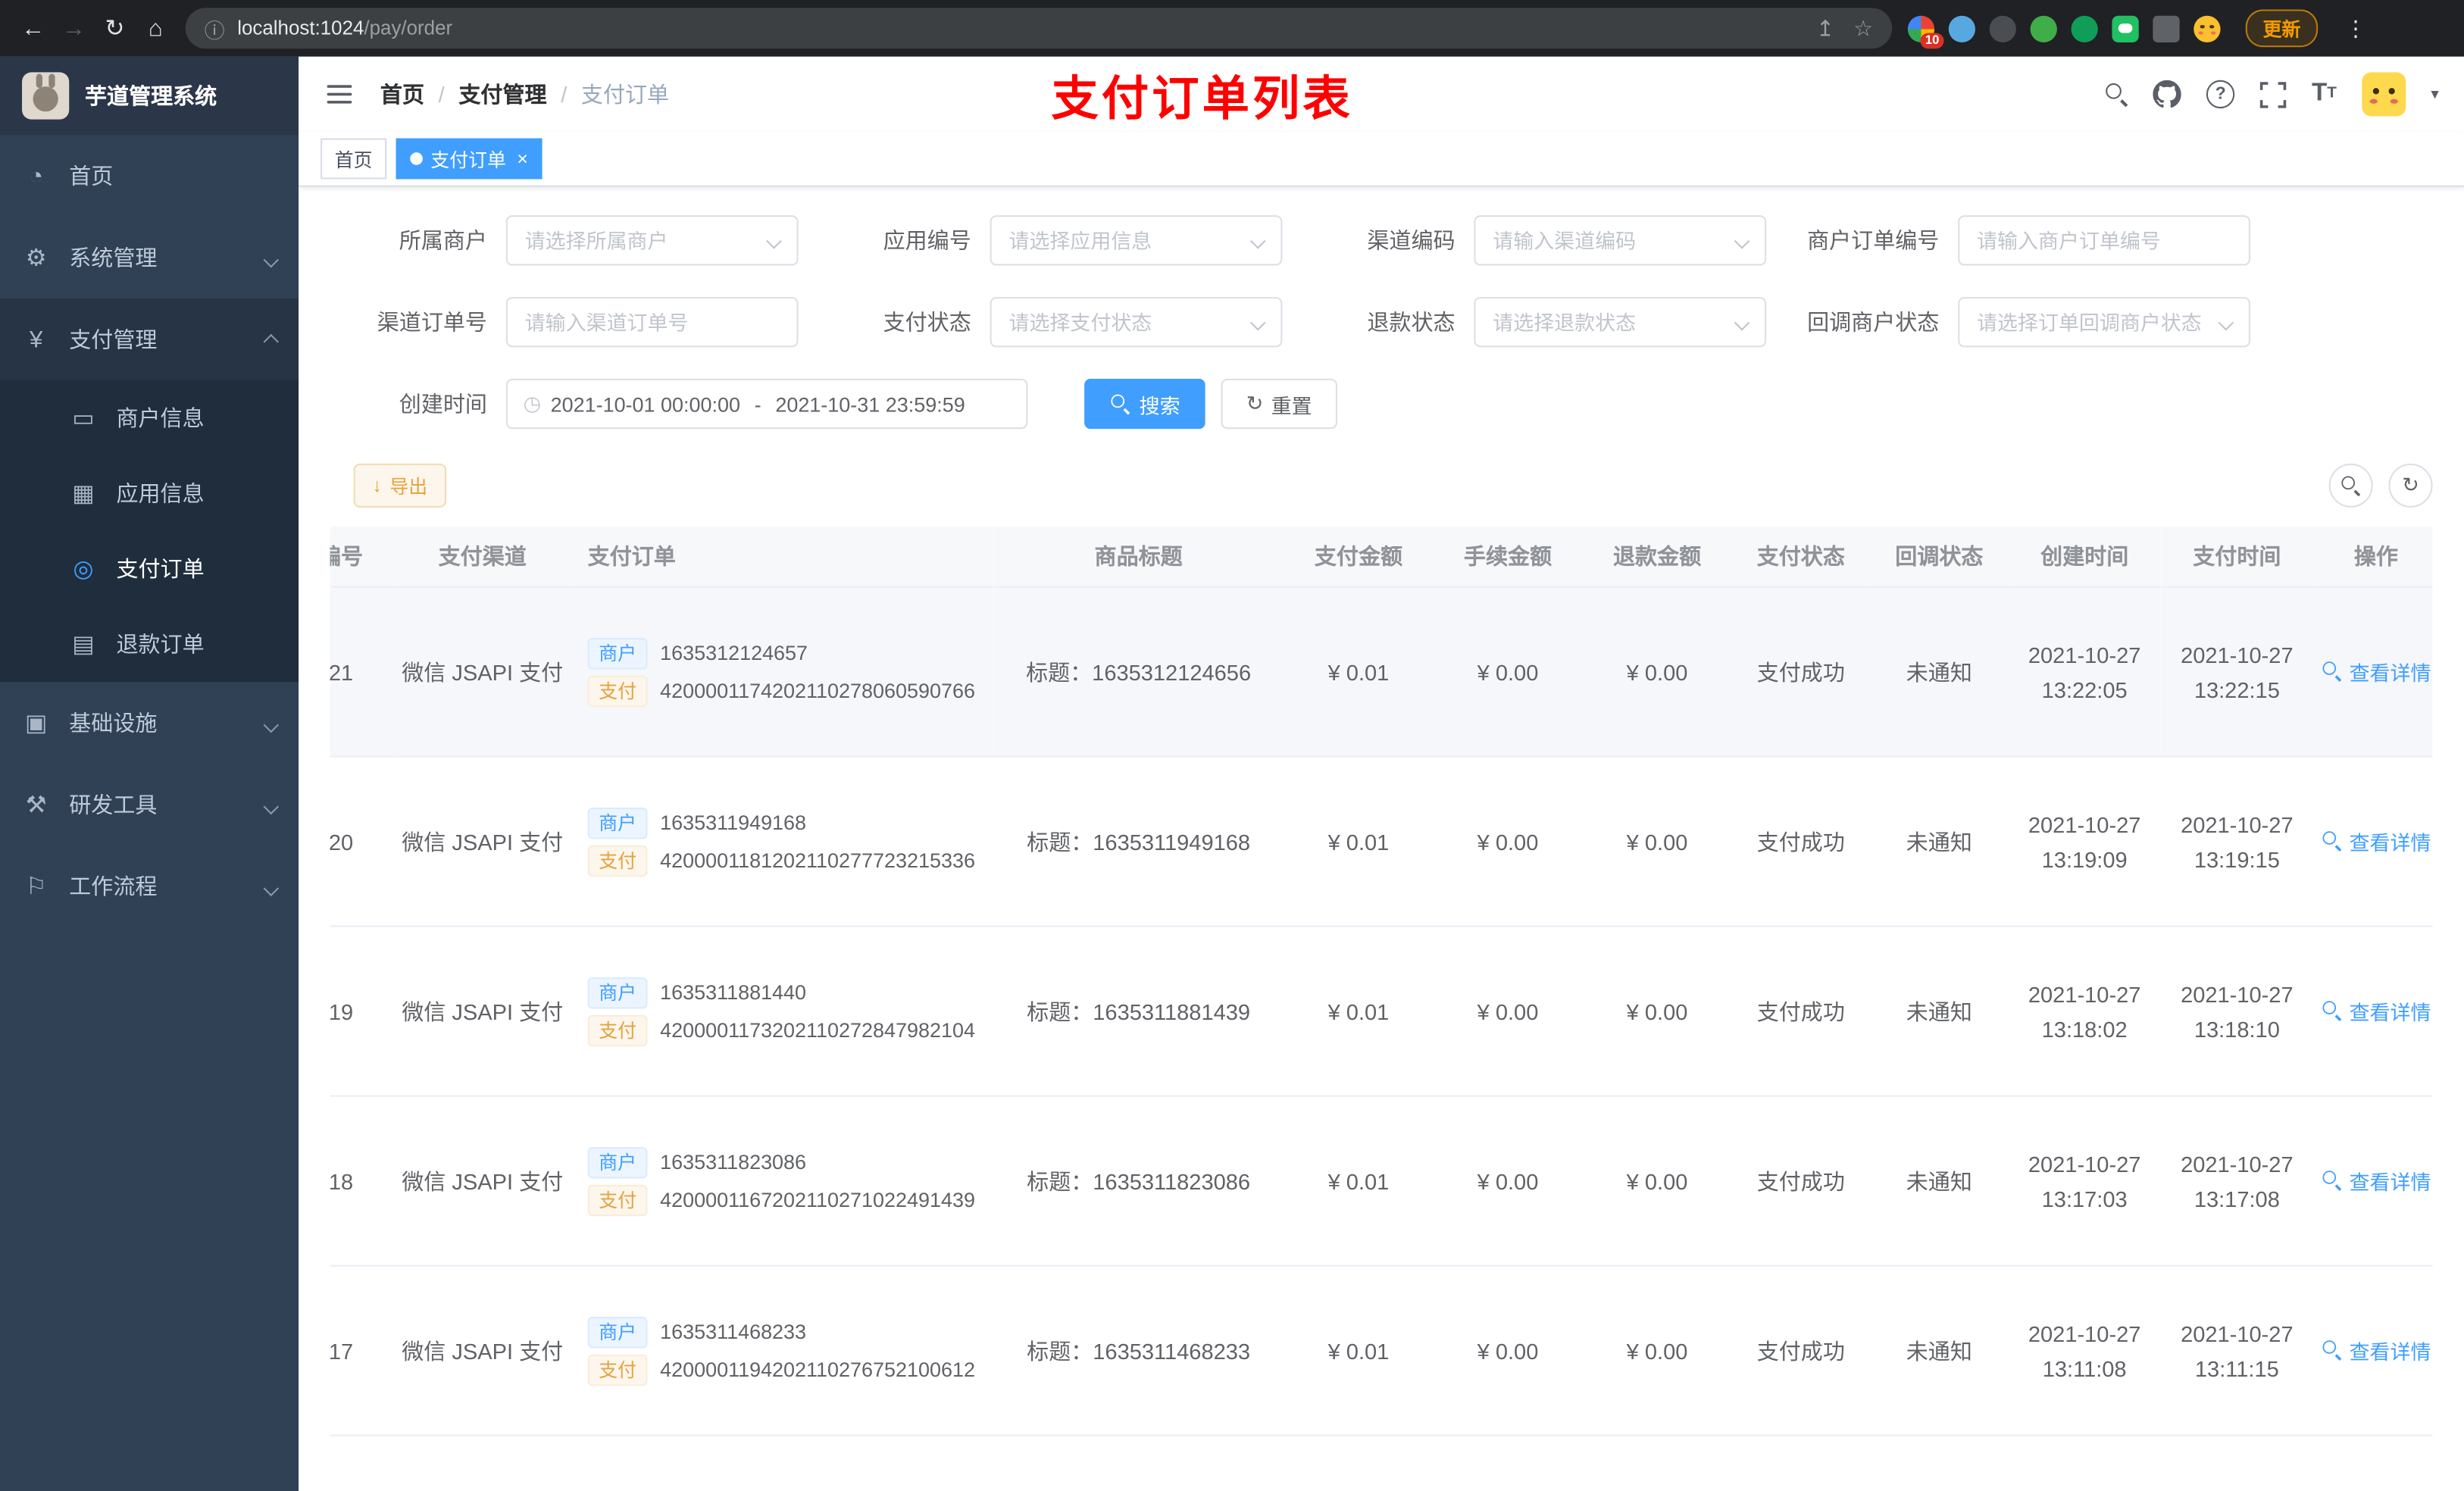 This screenshot has width=2464, height=1491. I want to click on product-title: 标题：1635312124656, so click(1138, 672).